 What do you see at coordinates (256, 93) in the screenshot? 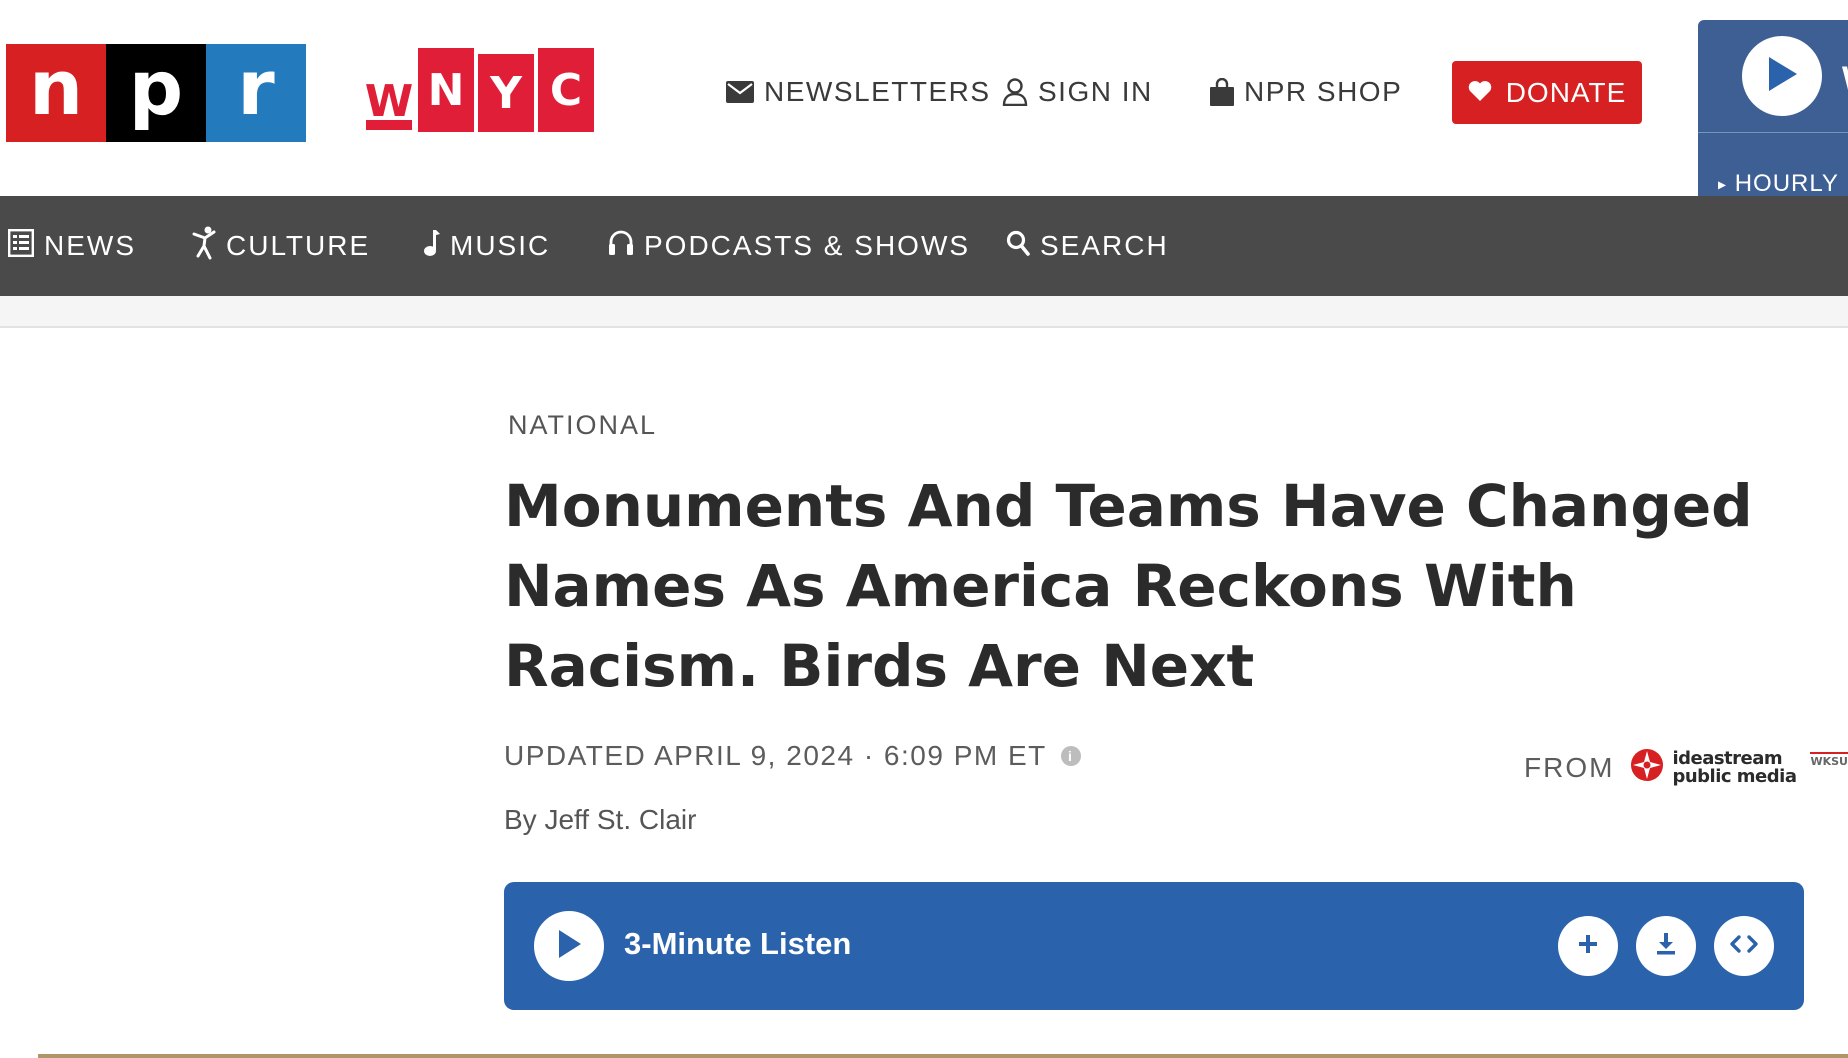
I see `npr-logo-r: r` at bounding box center [256, 93].